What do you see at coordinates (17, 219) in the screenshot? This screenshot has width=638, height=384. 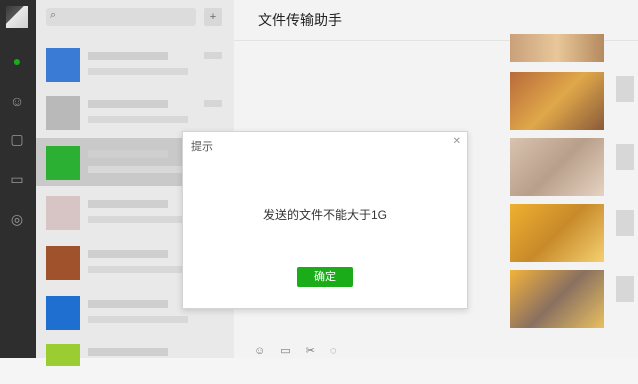 I see `moments-icon: ◎` at bounding box center [17, 219].